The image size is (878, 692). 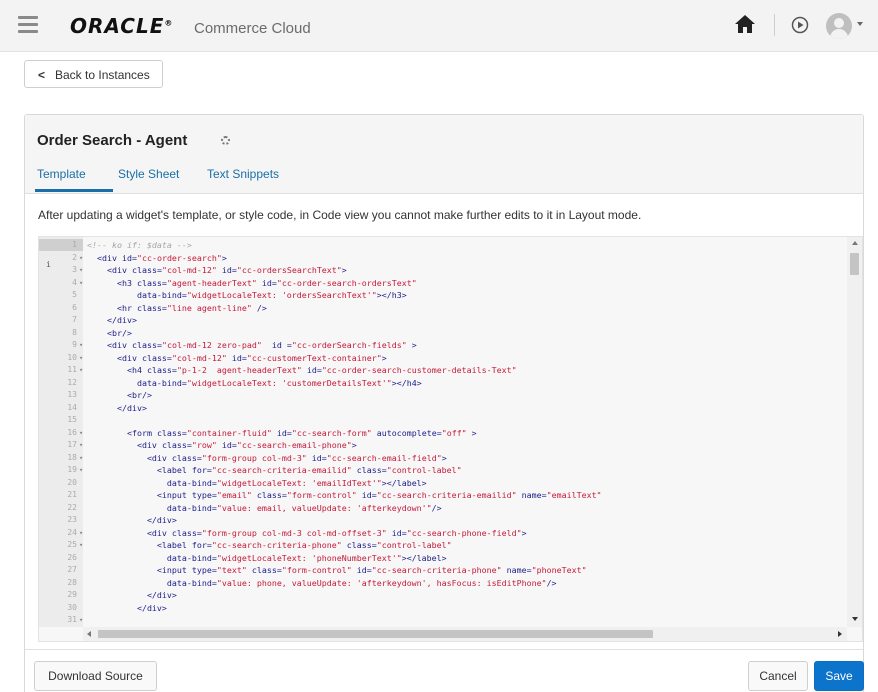 What do you see at coordinates (89, 634) in the screenshot?
I see `scroll-left-icon` at bounding box center [89, 634].